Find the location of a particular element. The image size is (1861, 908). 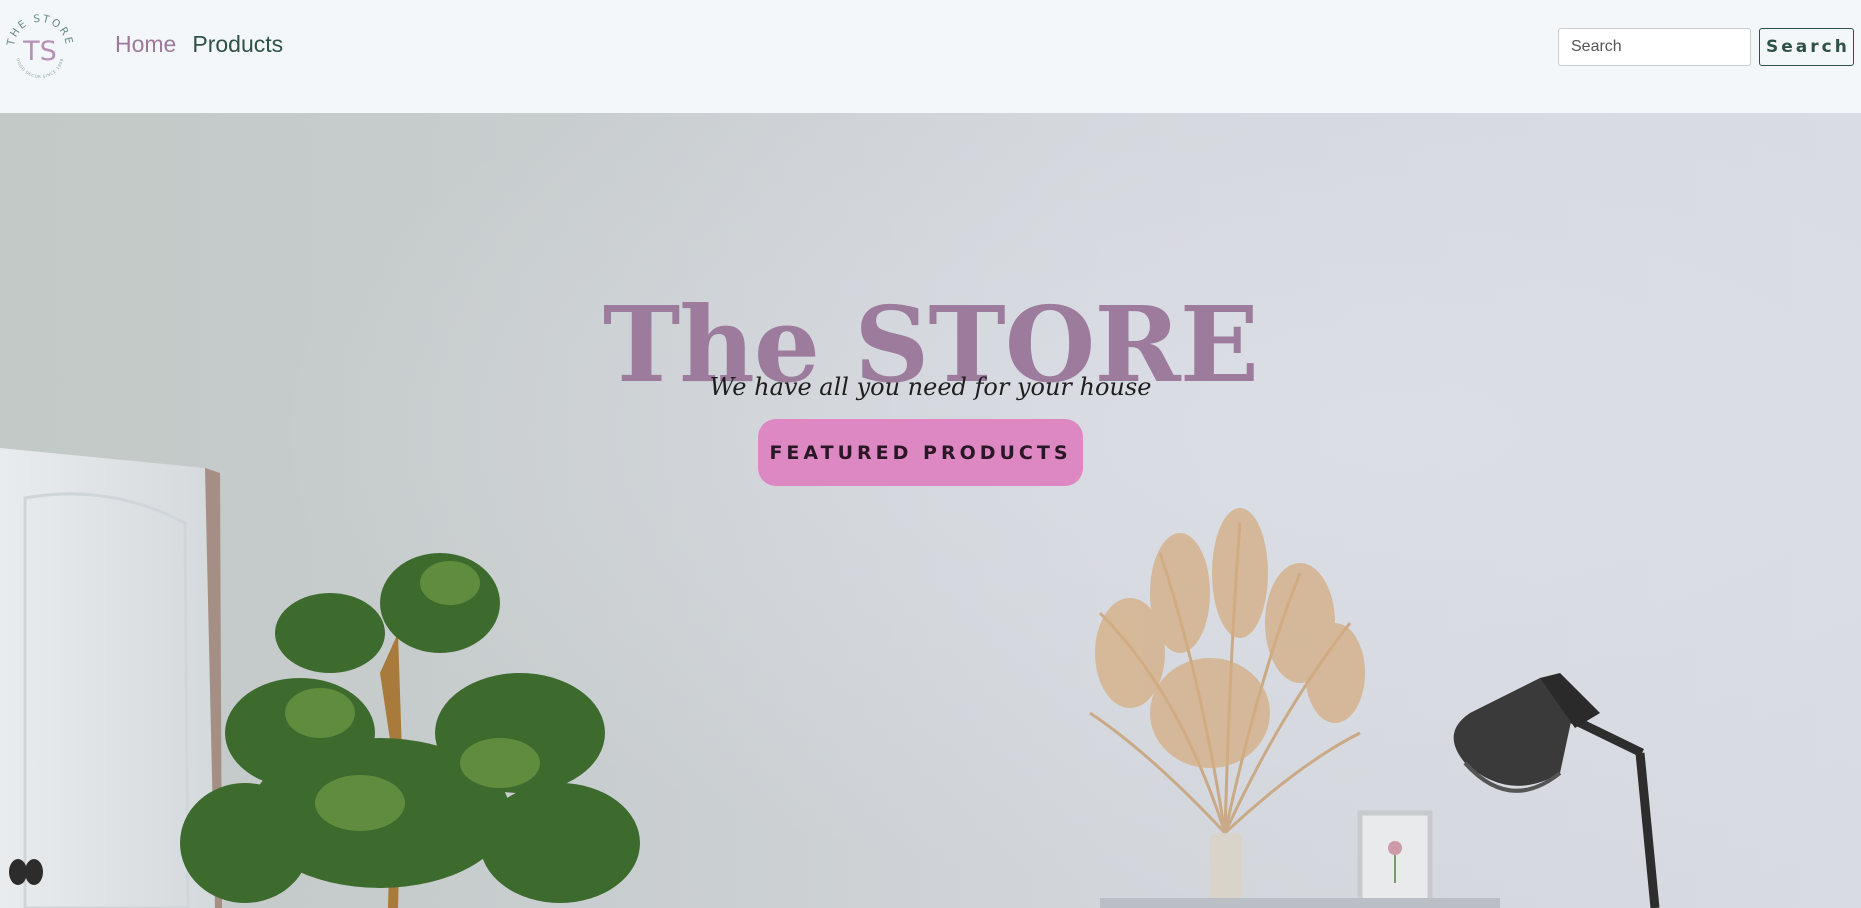

logo-initials: TS is located at coordinates (39, 51).